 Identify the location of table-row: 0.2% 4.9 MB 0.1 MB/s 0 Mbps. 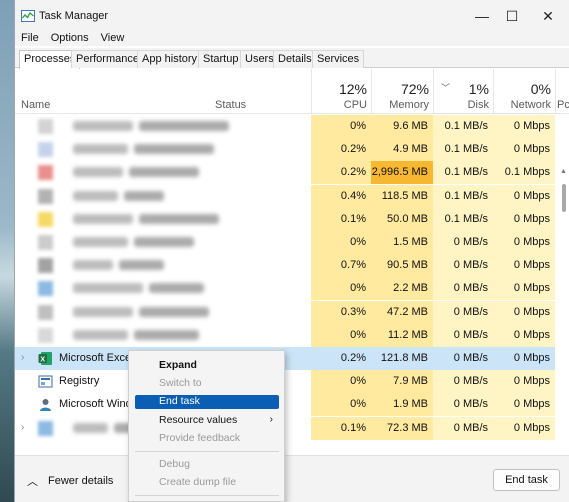
(292, 150).